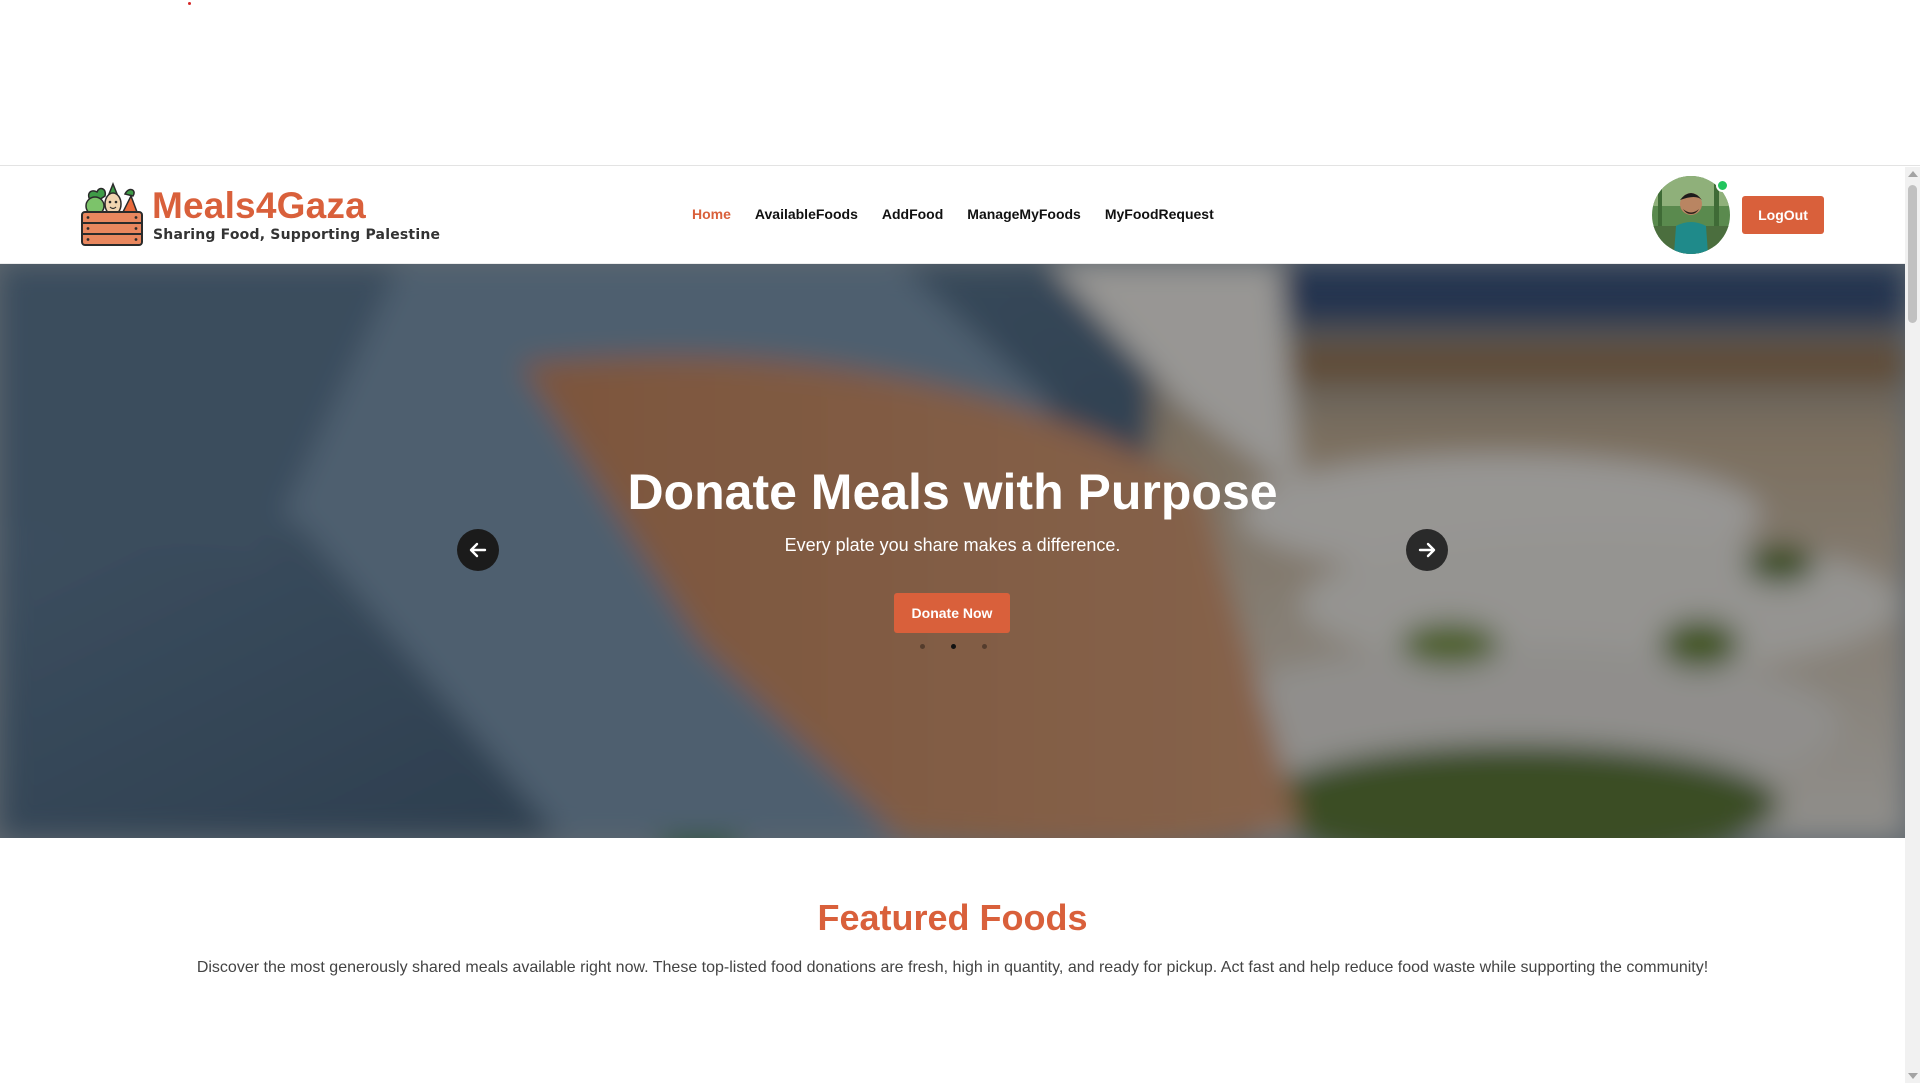 The height and width of the screenshot is (1083, 1920). I want to click on nav-add-food: AddFood, so click(912, 214).